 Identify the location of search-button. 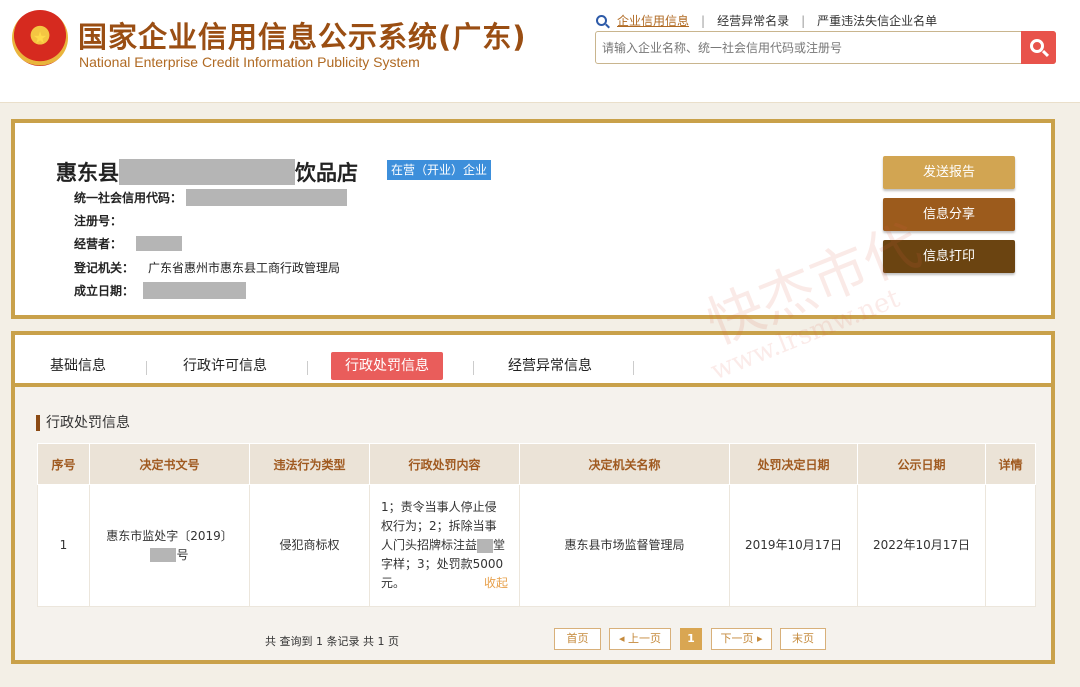
(1038, 47).